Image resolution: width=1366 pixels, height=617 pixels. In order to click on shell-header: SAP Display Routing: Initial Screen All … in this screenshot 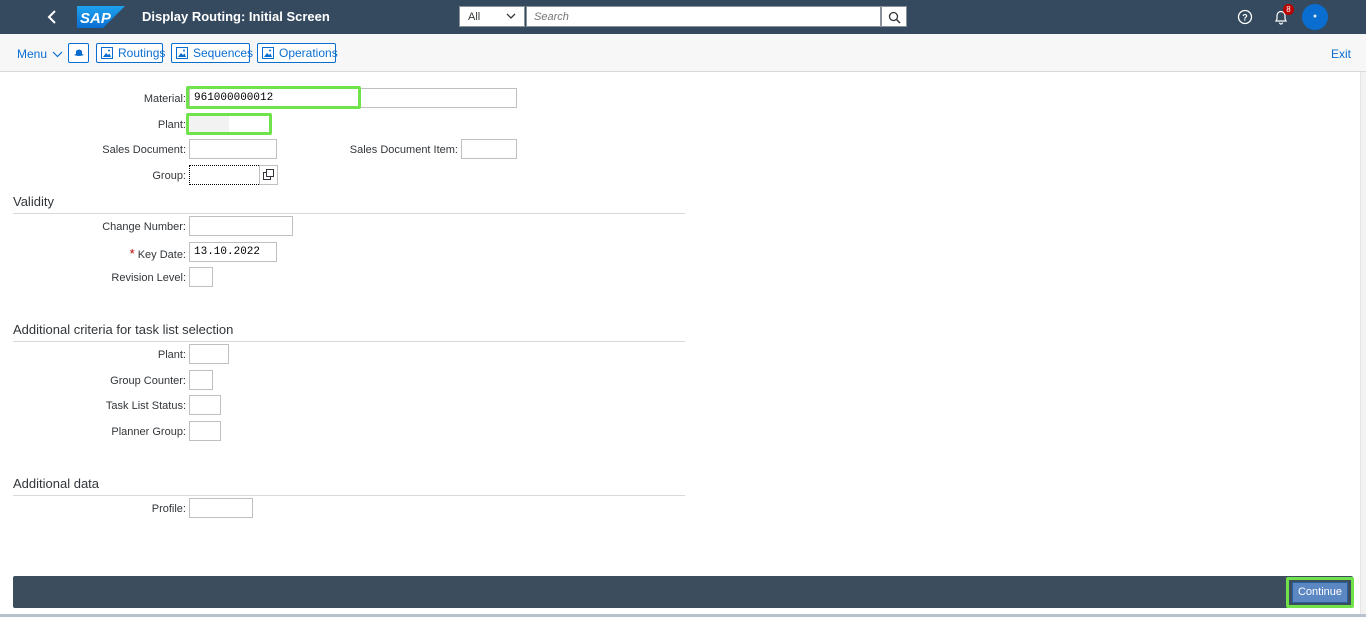, I will do `click(683, 17)`.